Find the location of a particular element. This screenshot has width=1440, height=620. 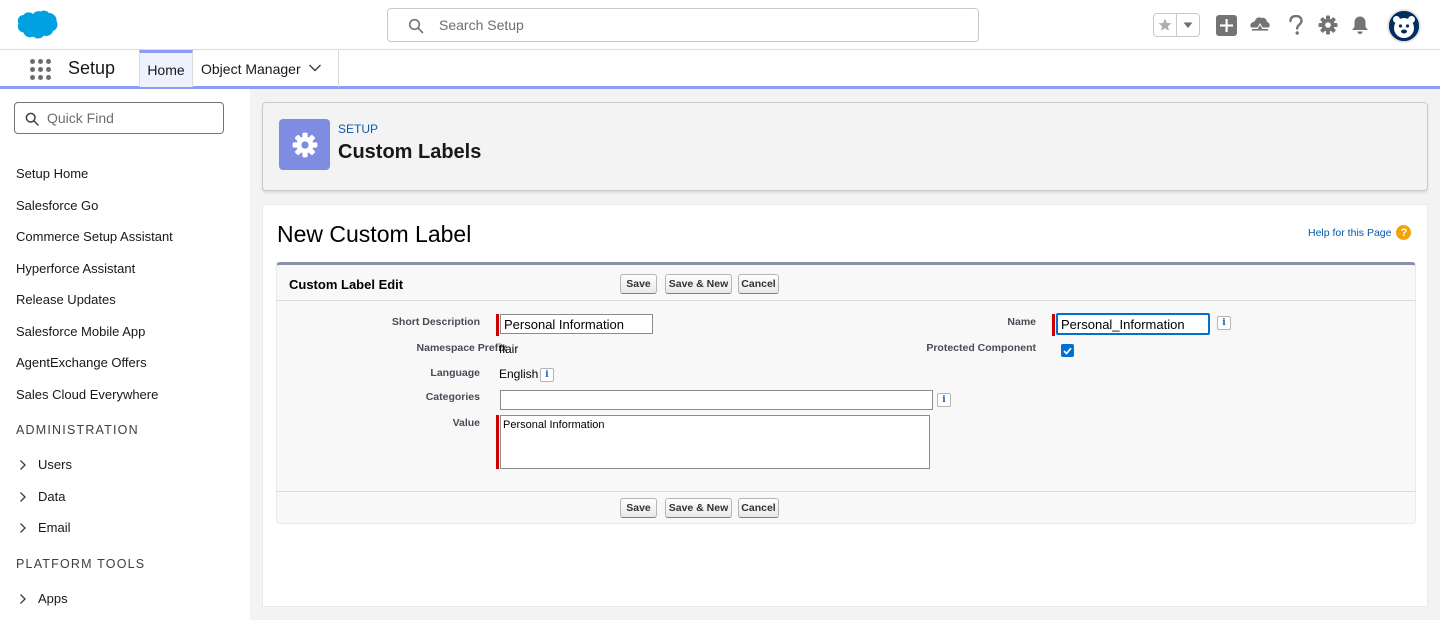

tab-object-manager-label: Object Manager is located at coordinates (251, 68).